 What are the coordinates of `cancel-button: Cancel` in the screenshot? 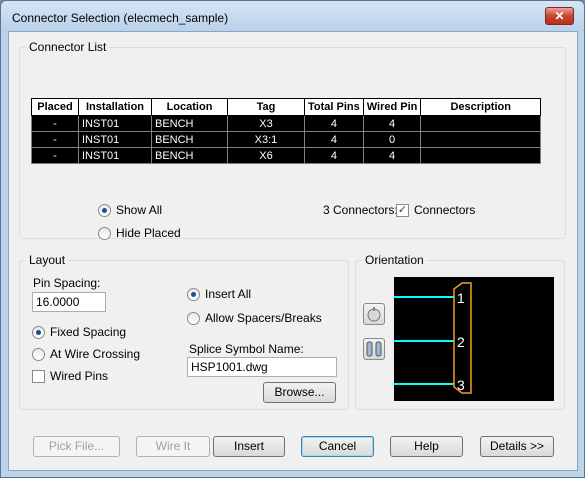 It's located at (337, 446).